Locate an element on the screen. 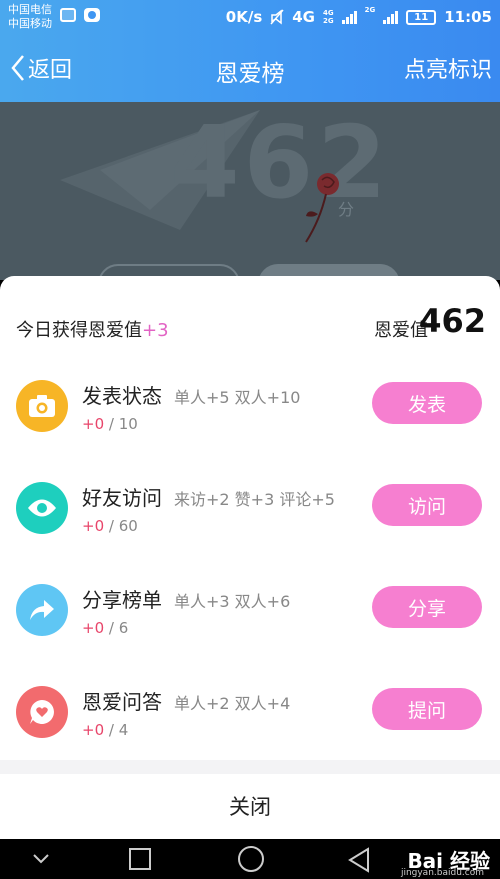 This screenshot has width=500, height=879. today-earned: 今日获得恩爱值+3 is located at coordinates (92, 329).